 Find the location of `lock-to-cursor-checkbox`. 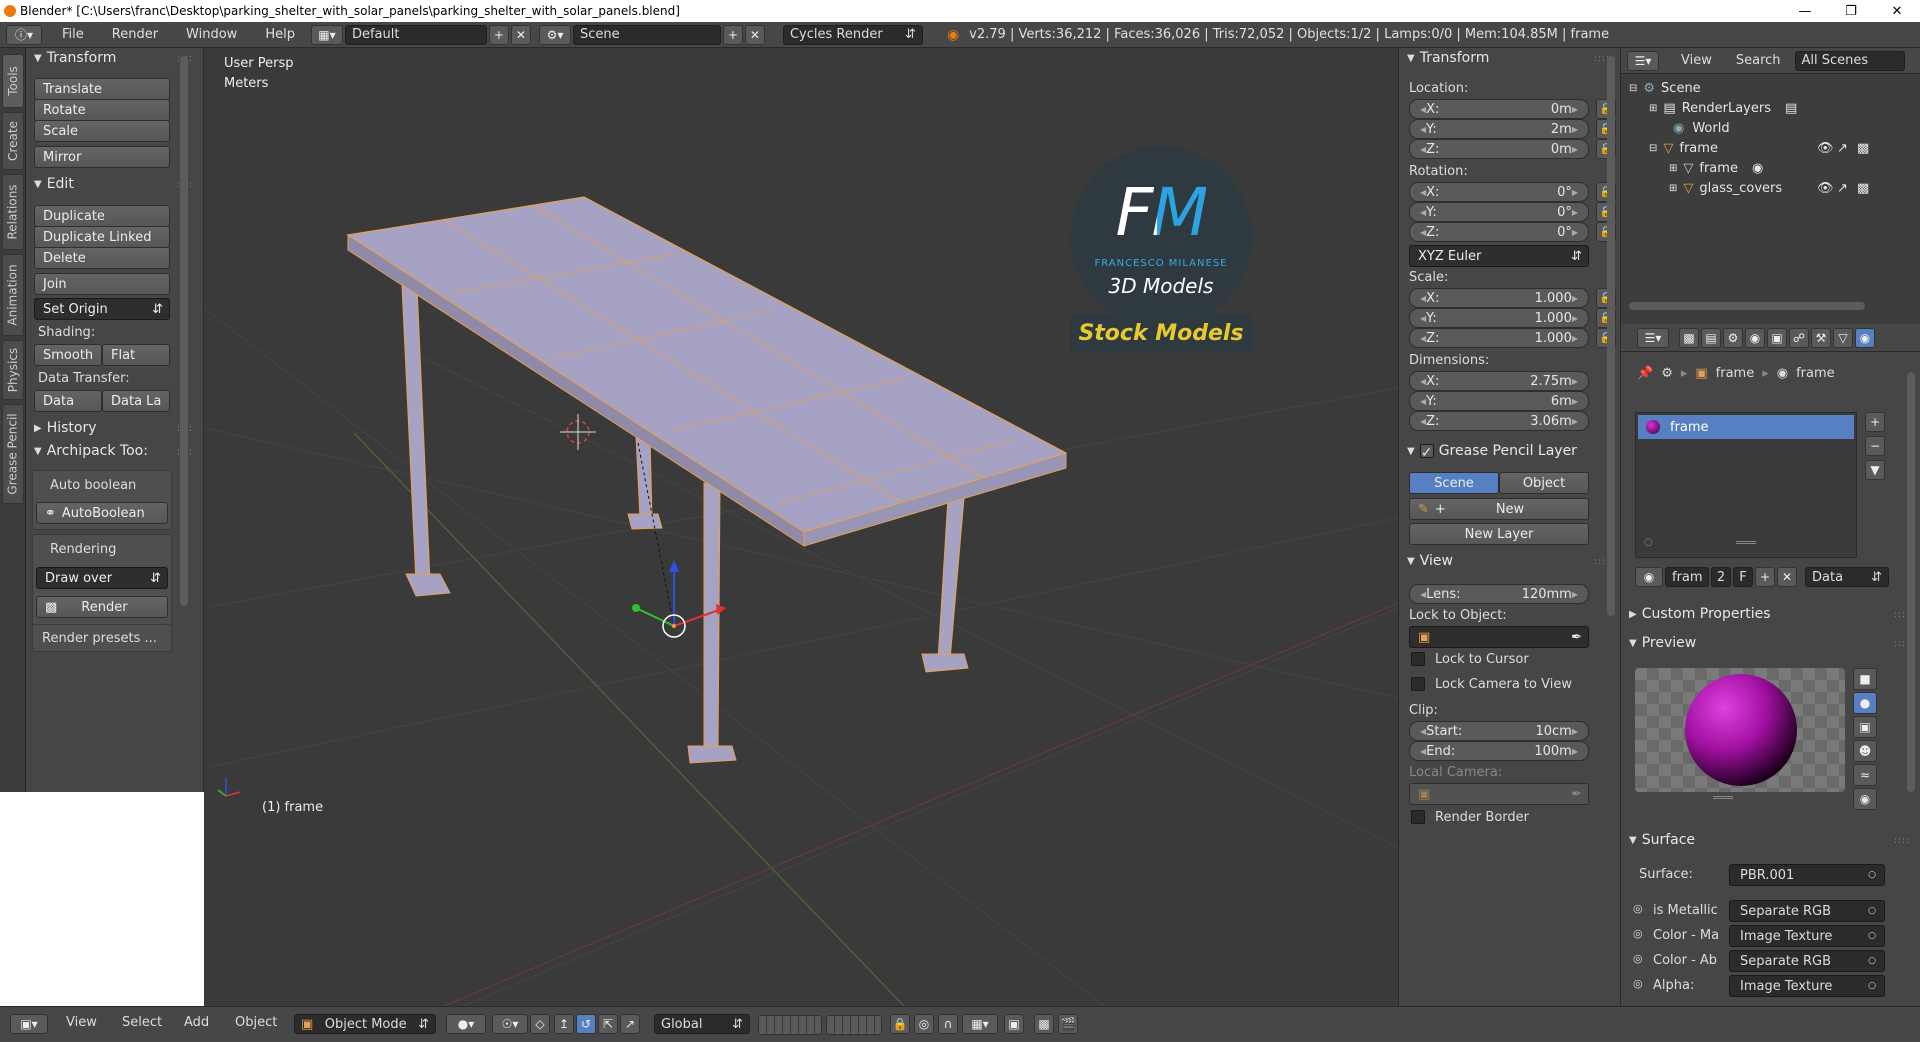

lock-to-cursor-checkbox is located at coordinates (1418, 659).